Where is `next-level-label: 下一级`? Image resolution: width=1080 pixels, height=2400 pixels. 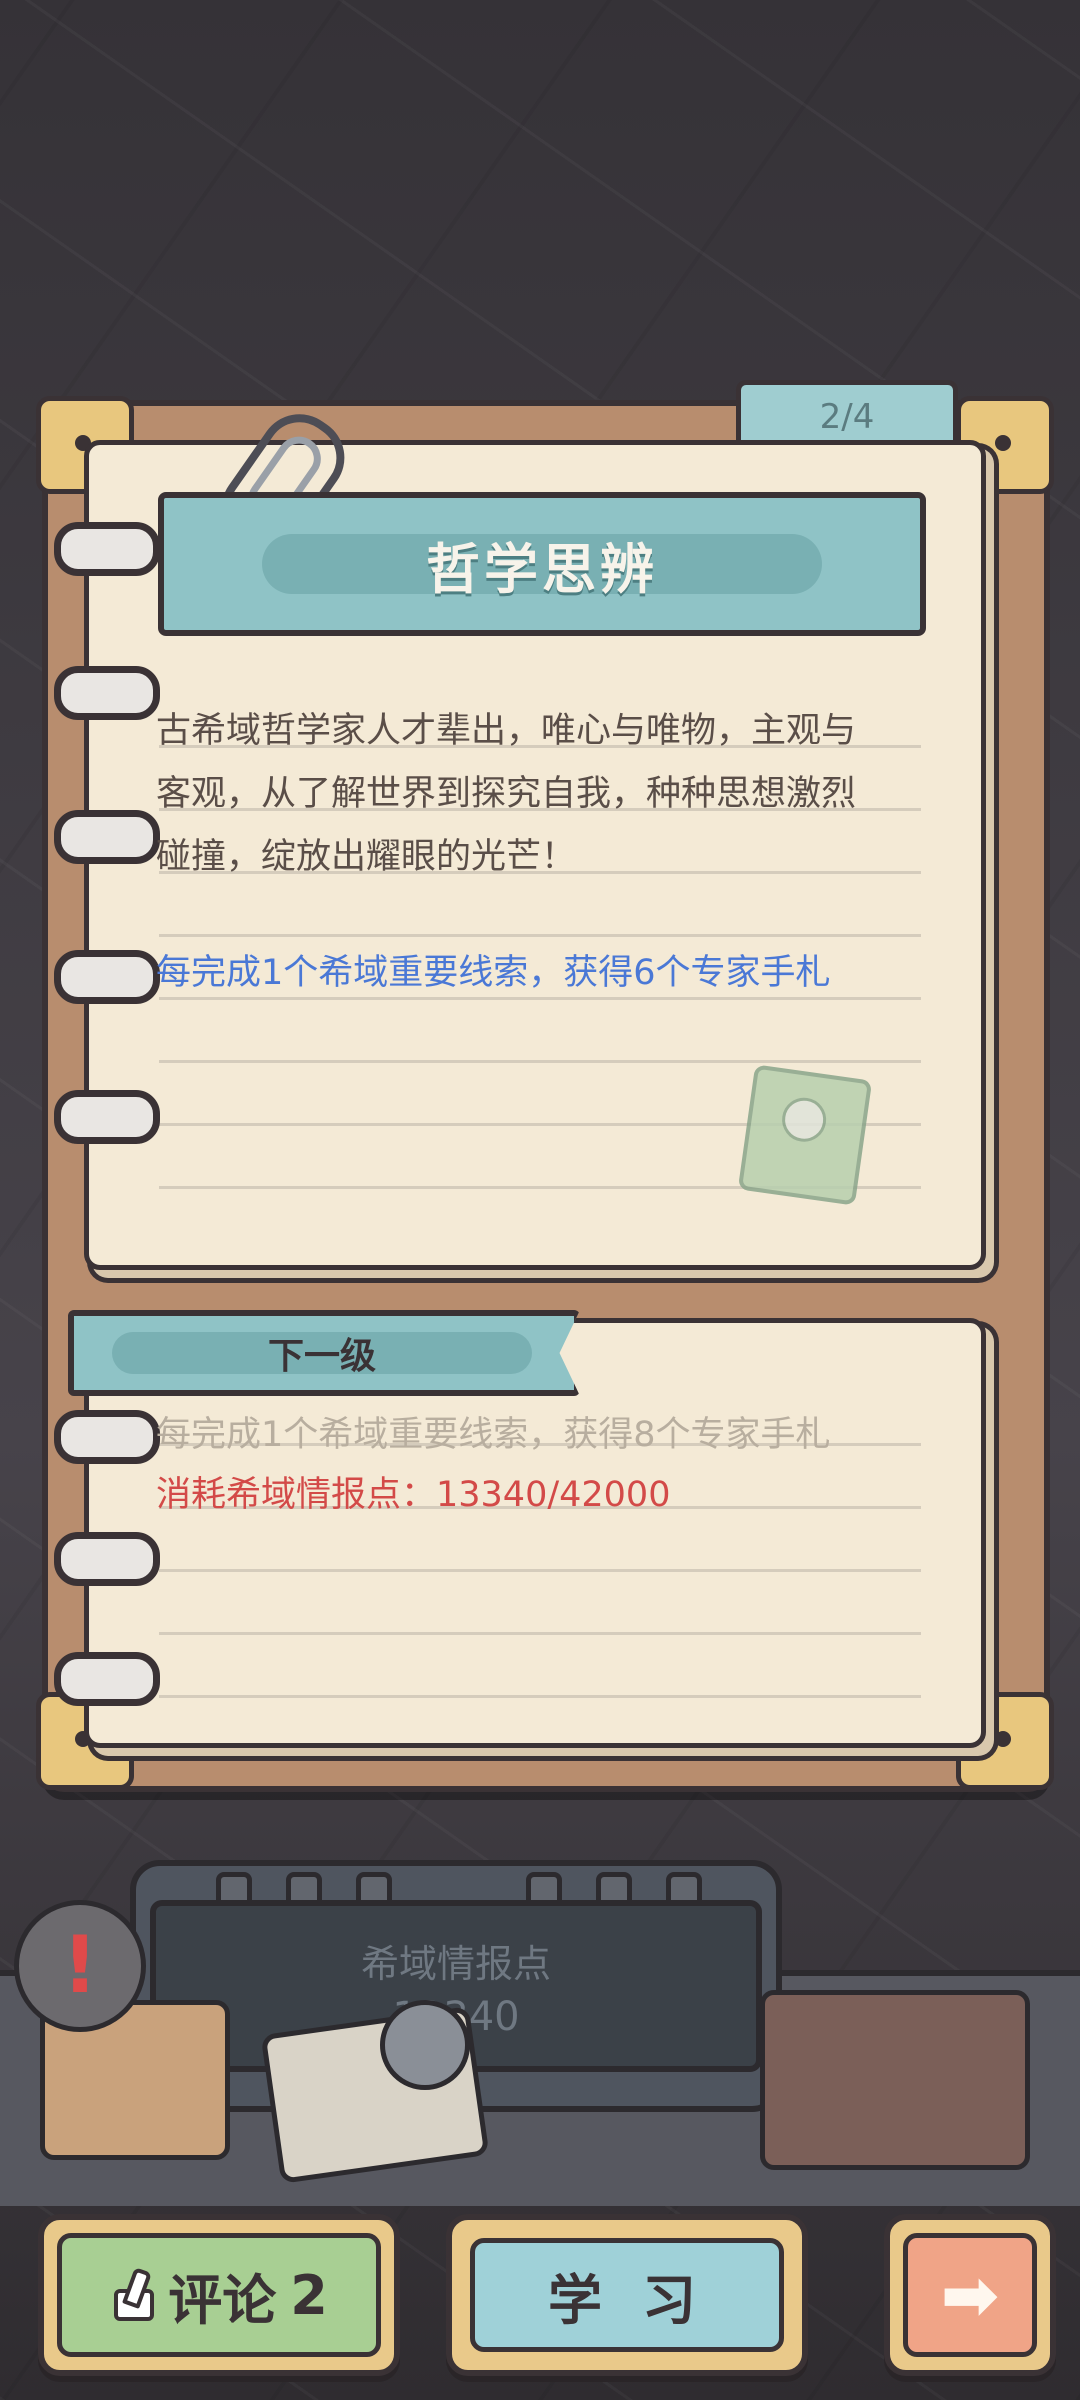 next-level-label: 下一级 is located at coordinates (322, 1354).